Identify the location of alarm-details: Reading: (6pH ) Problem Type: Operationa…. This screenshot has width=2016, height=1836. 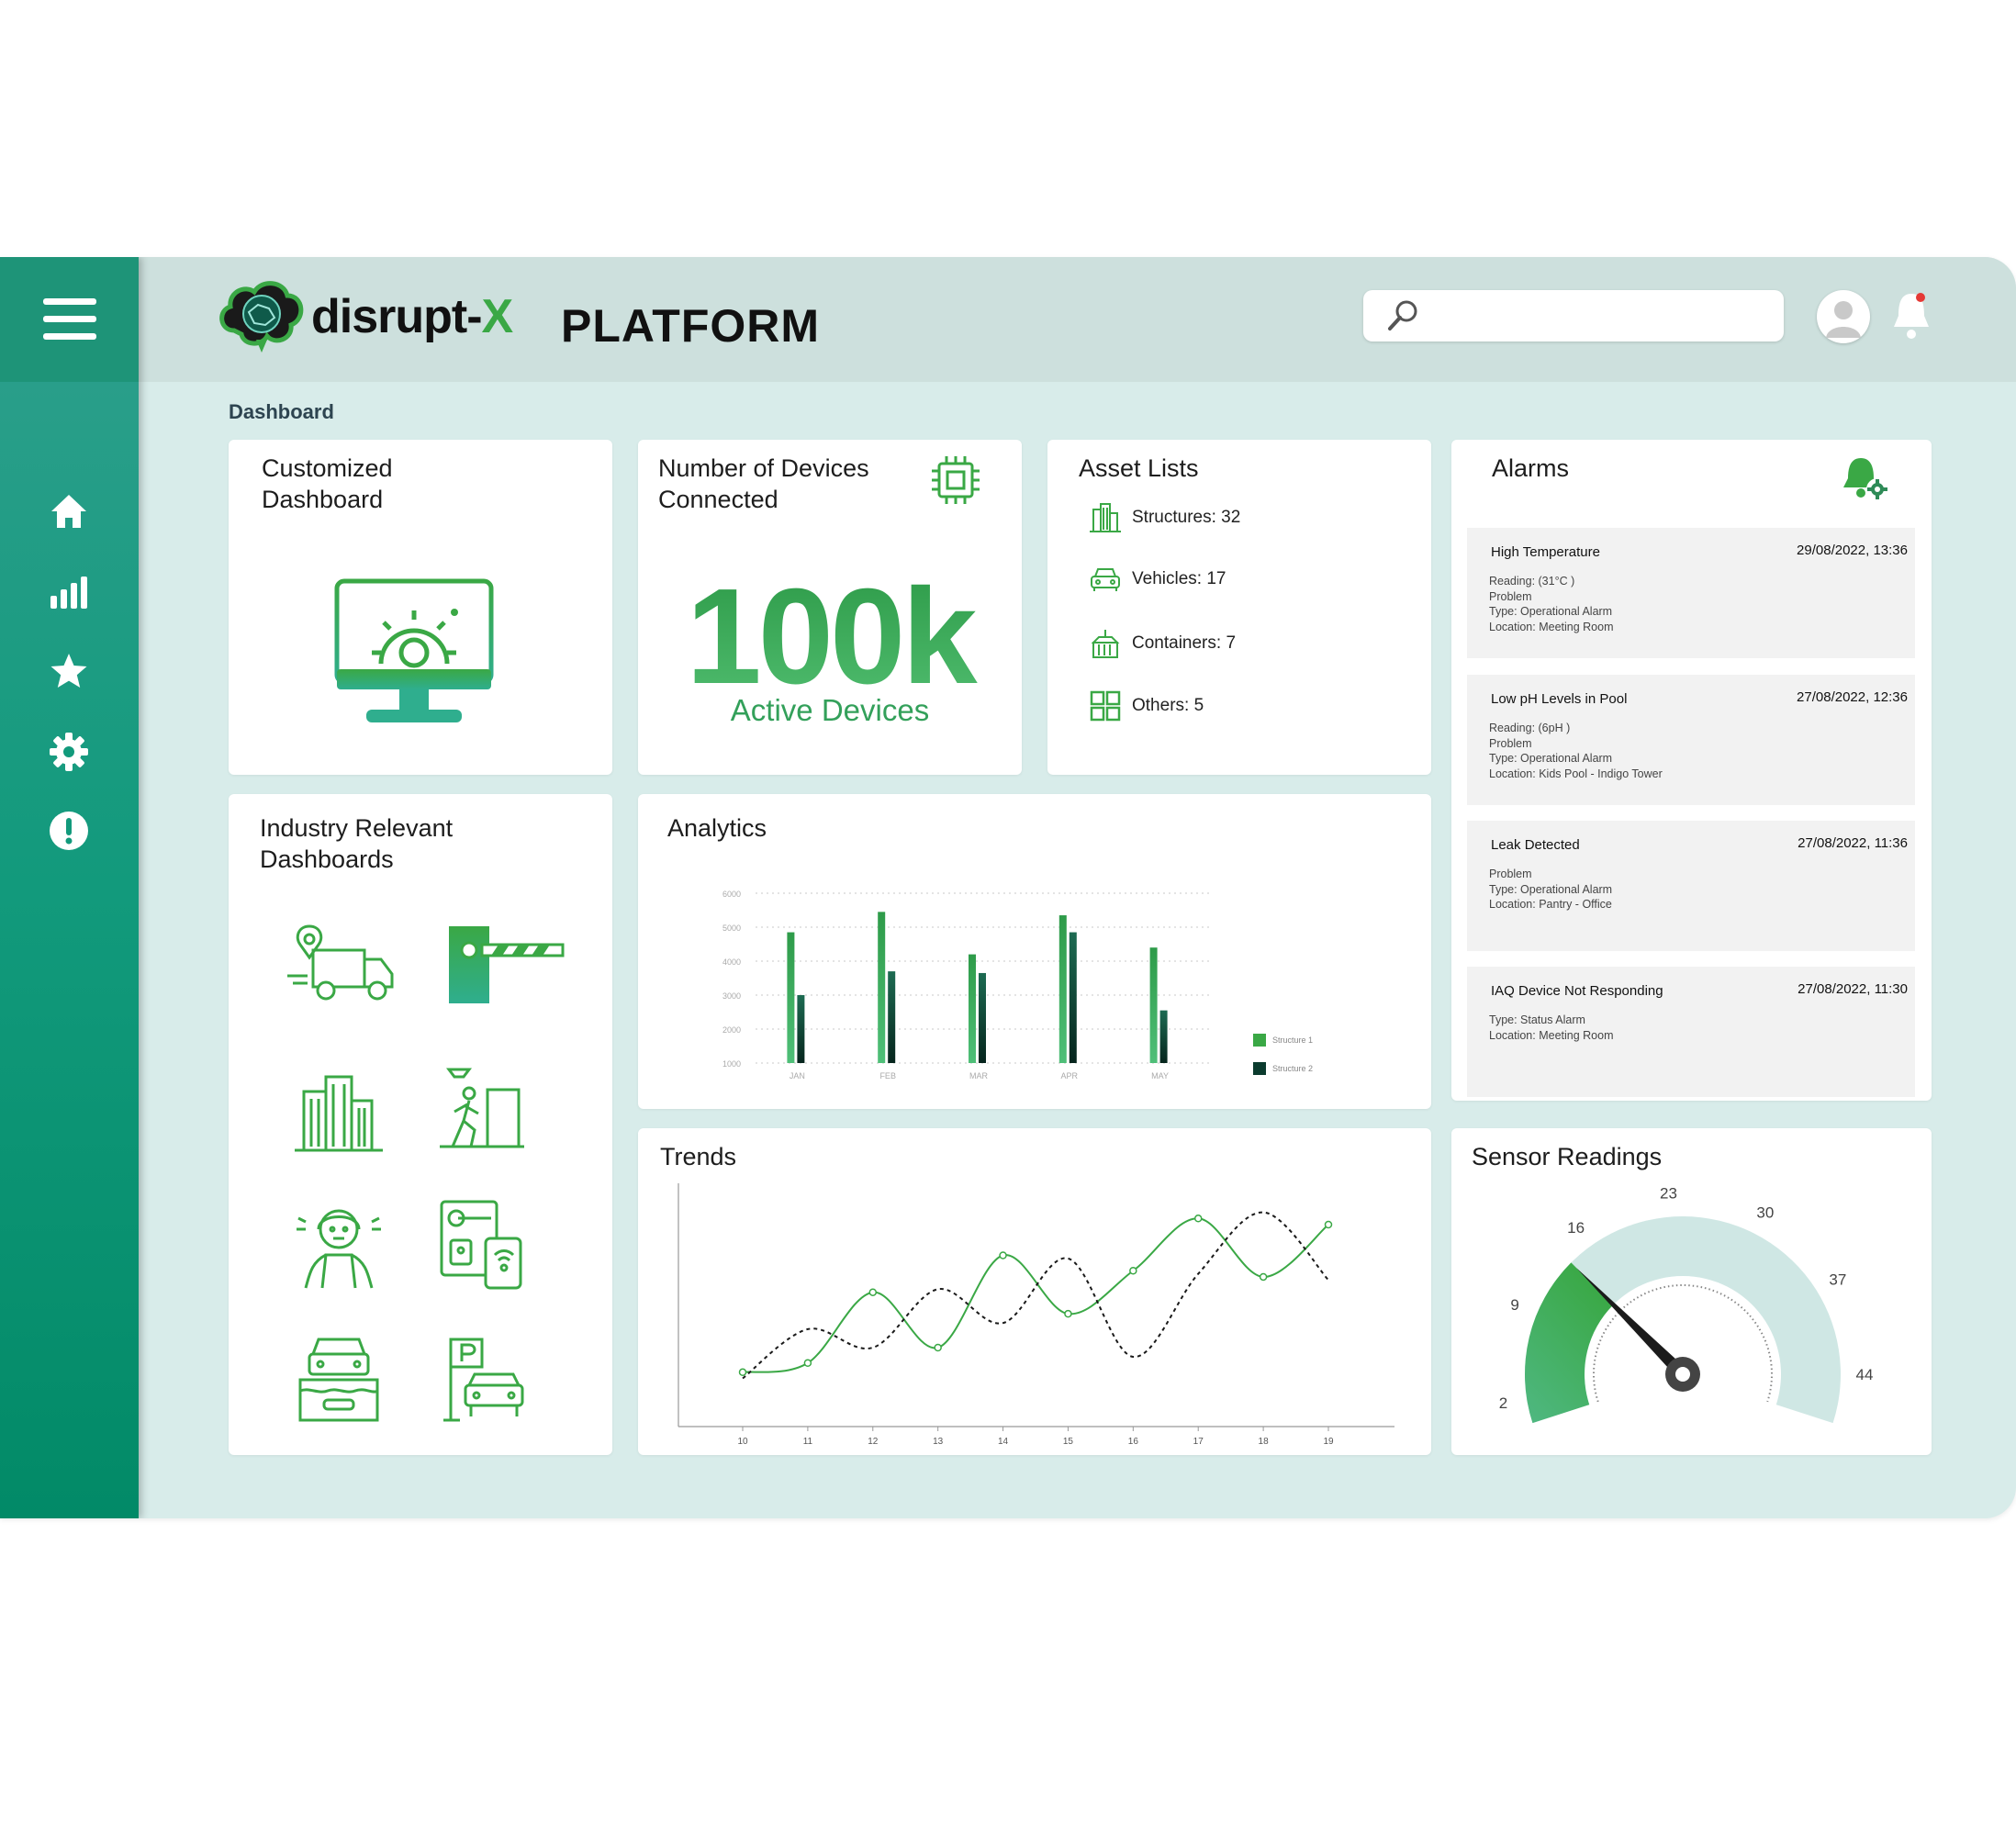
(1576, 751).